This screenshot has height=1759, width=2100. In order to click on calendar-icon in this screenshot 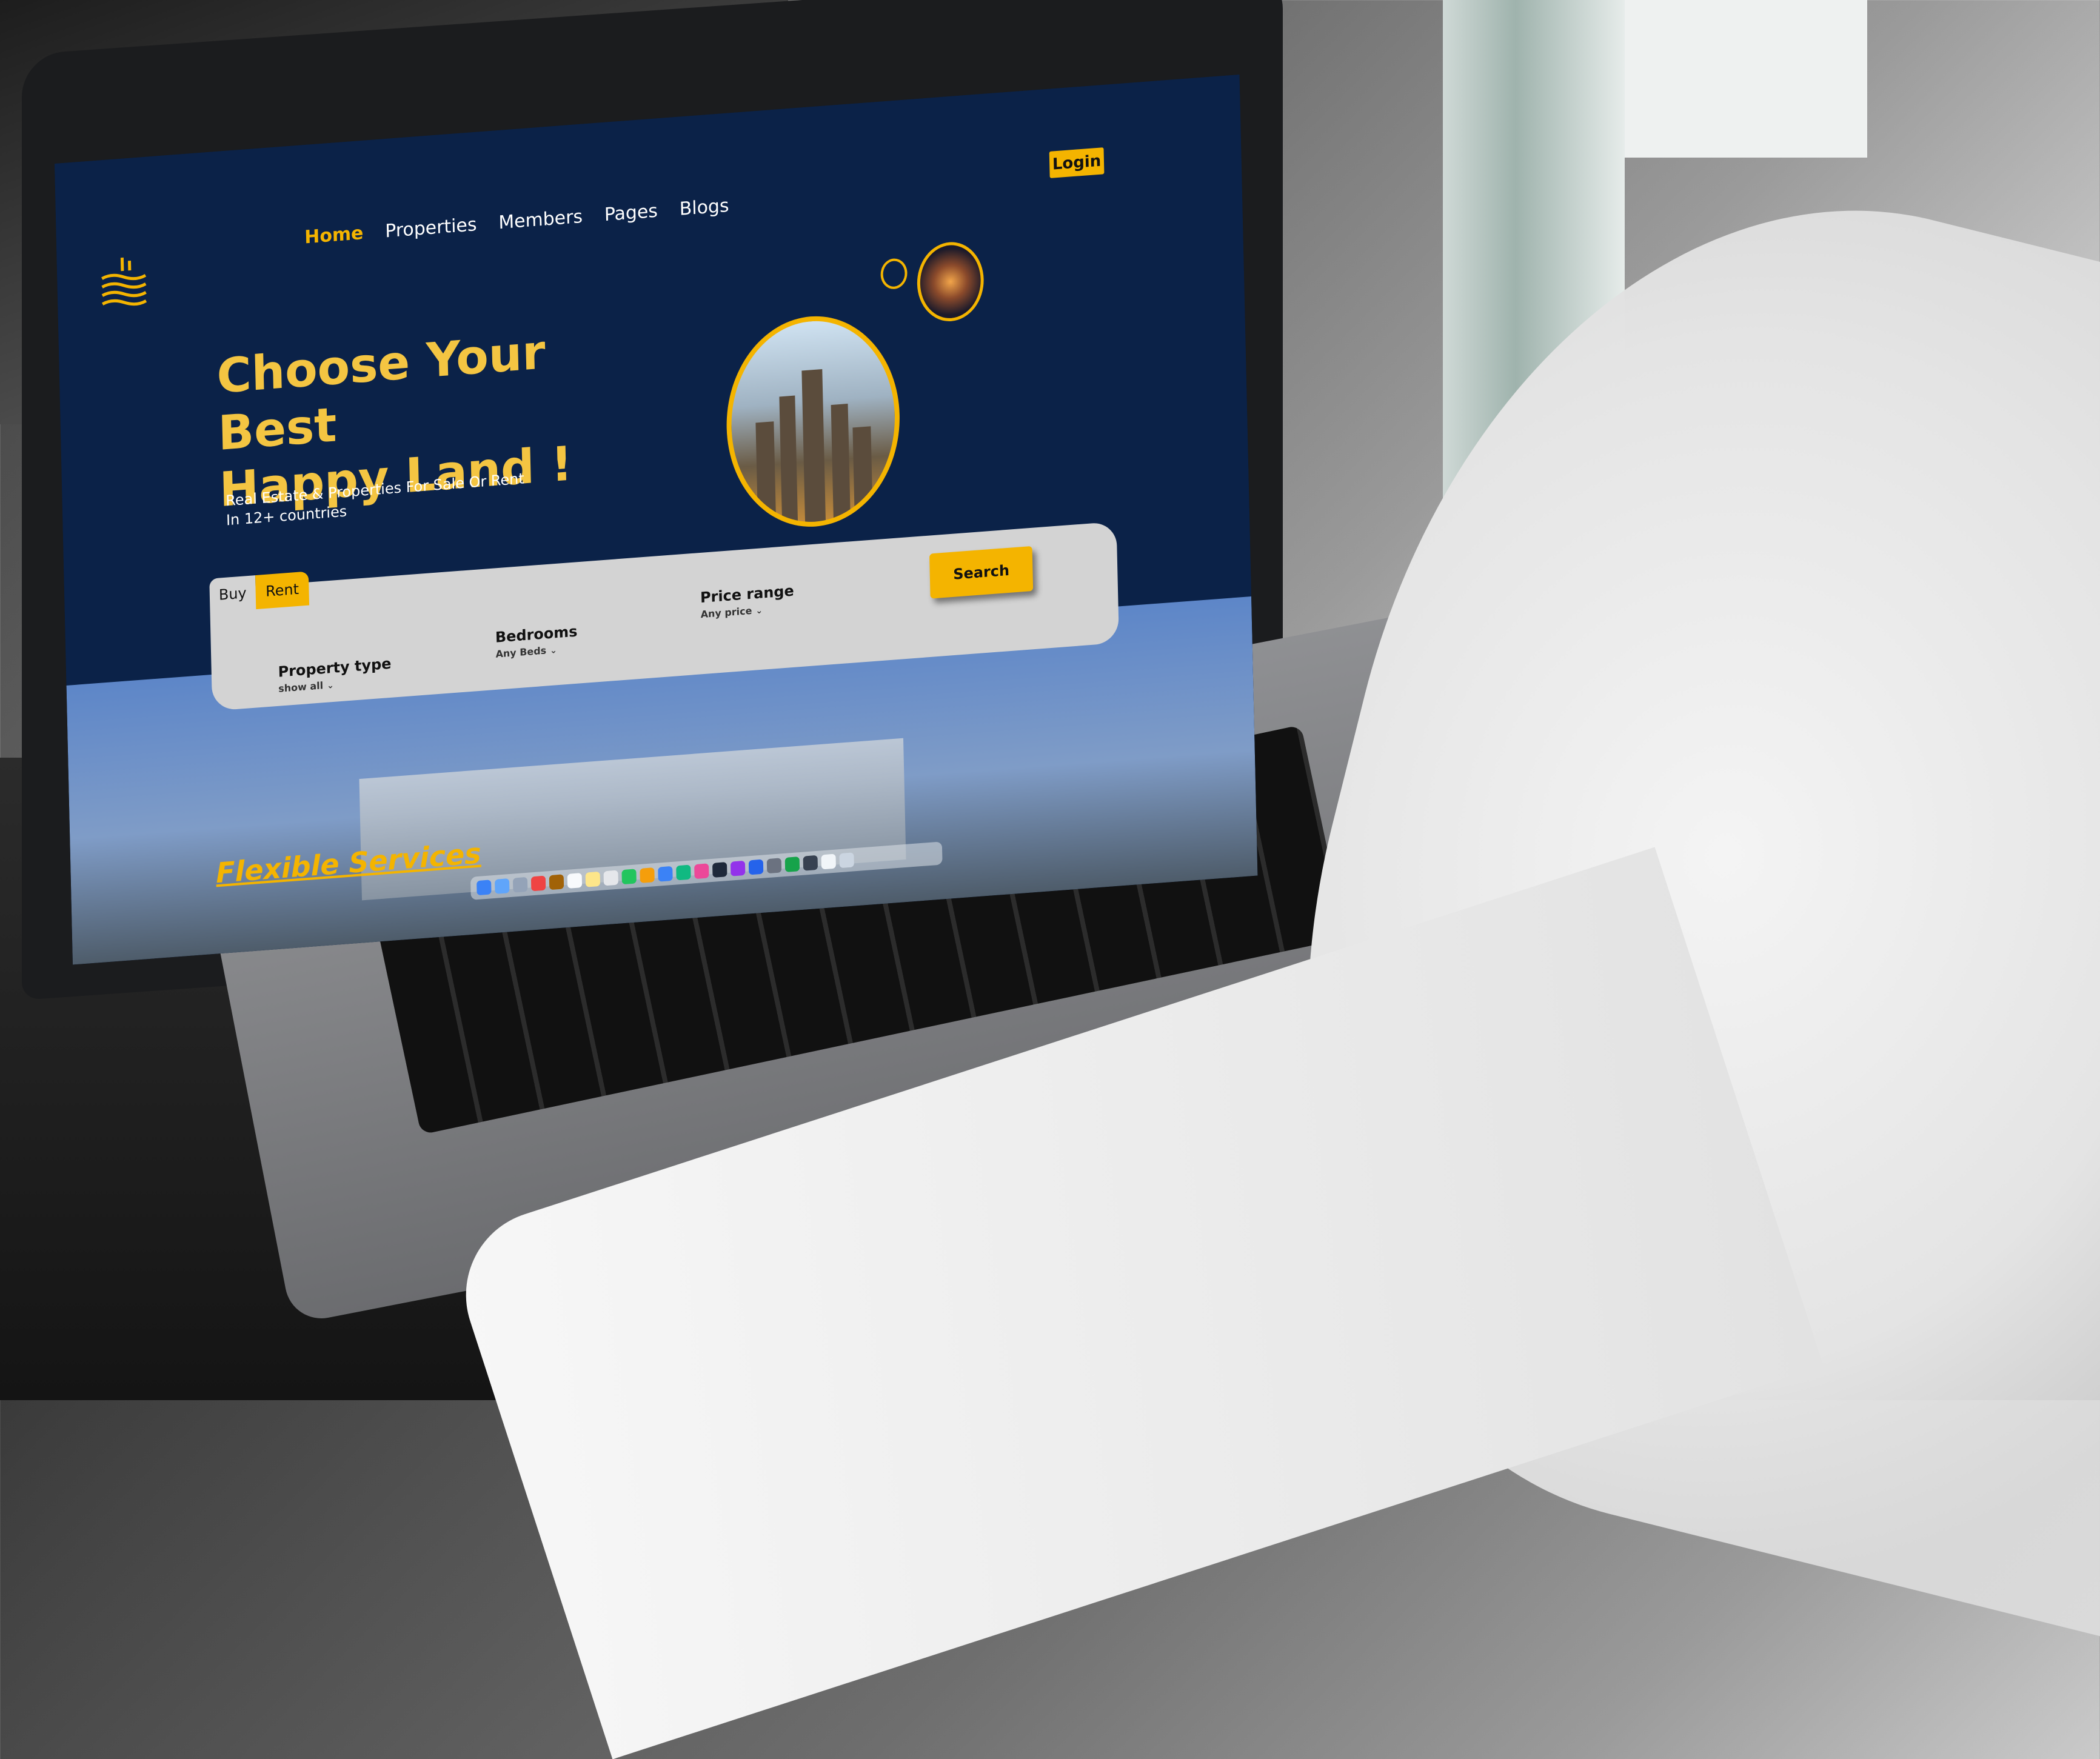, I will do `click(575, 881)`.